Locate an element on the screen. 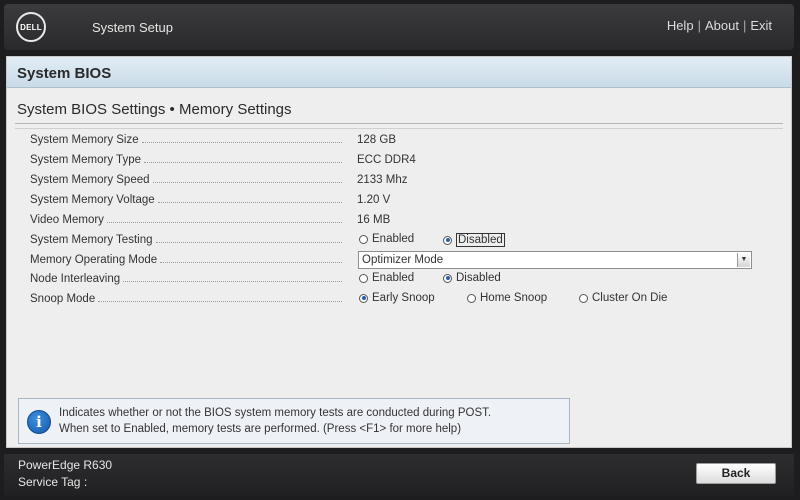 The image size is (800, 500). back-button: Back is located at coordinates (736, 473).